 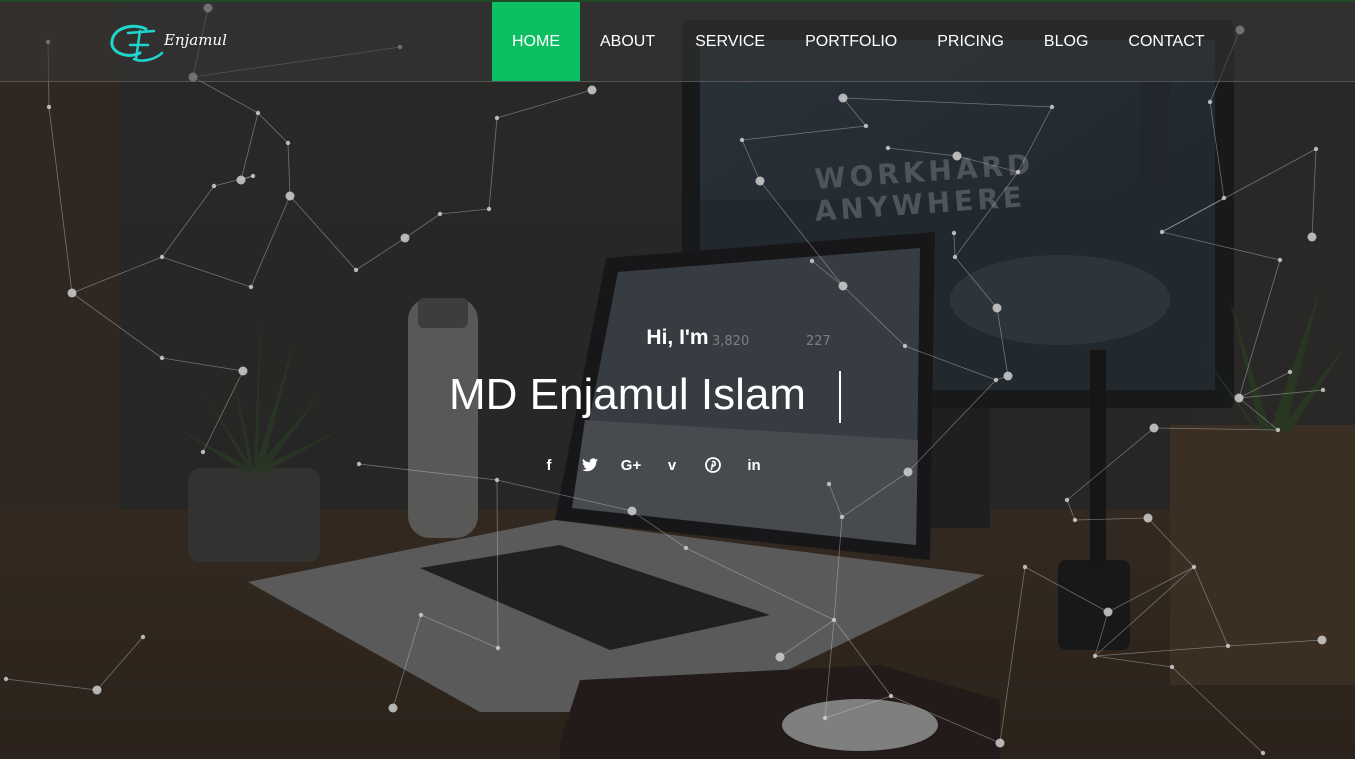 What do you see at coordinates (137, 43) in the screenshot?
I see `logo-icon` at bounding box center [137, 43].